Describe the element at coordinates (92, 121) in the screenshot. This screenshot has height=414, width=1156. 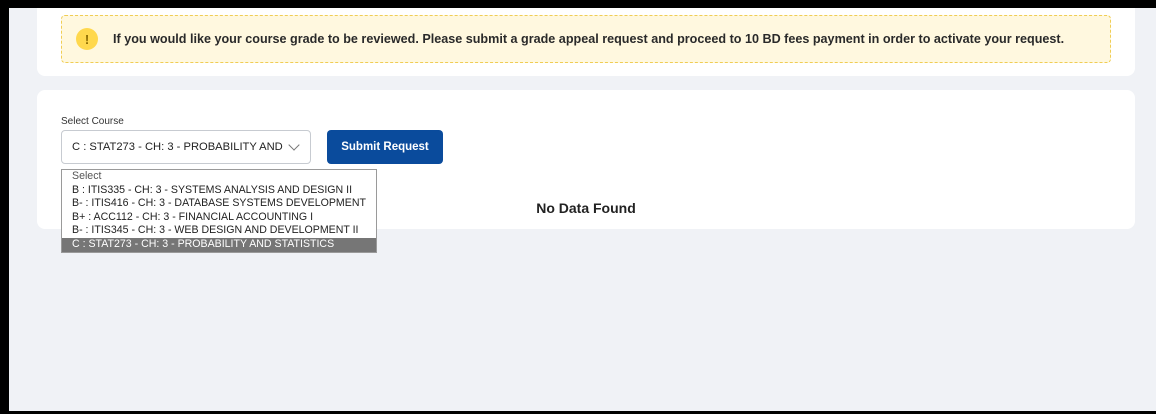
I see `select-course-label: Select Course` at that location.